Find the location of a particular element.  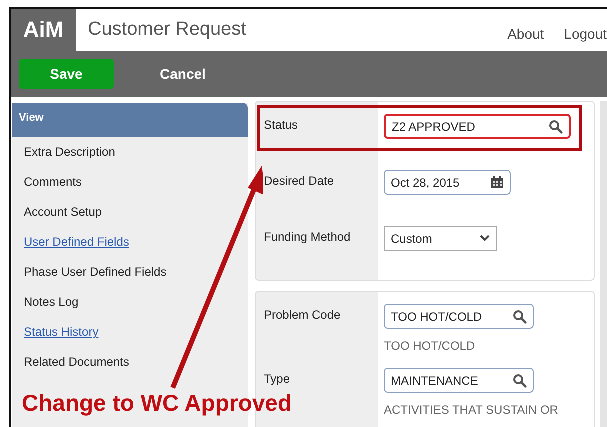

header-link: Logout is located at coordinates (585, 34).